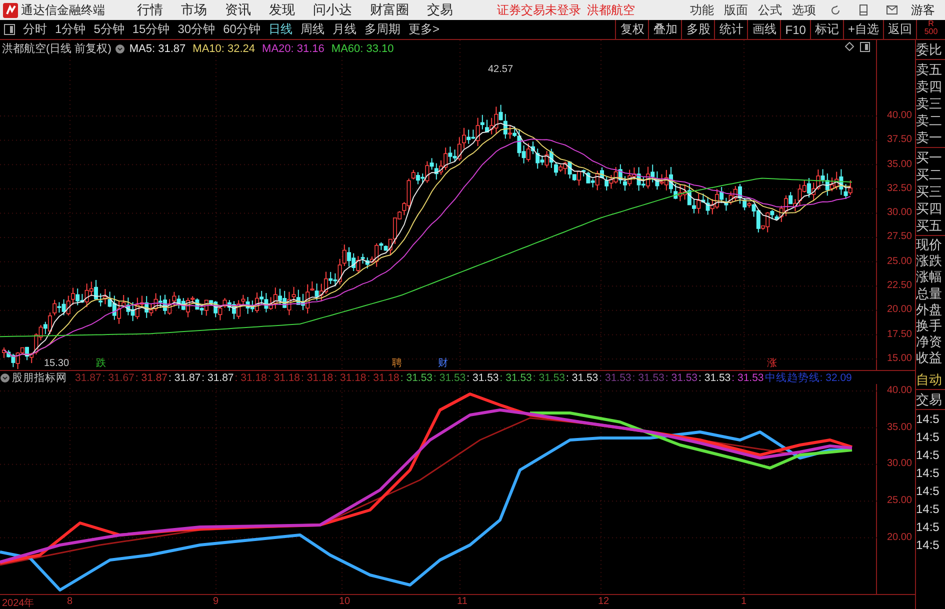  Describe the element at coordinates (899, 501) in the screenshot. I see `indicator-tick: 25.00` at that location.